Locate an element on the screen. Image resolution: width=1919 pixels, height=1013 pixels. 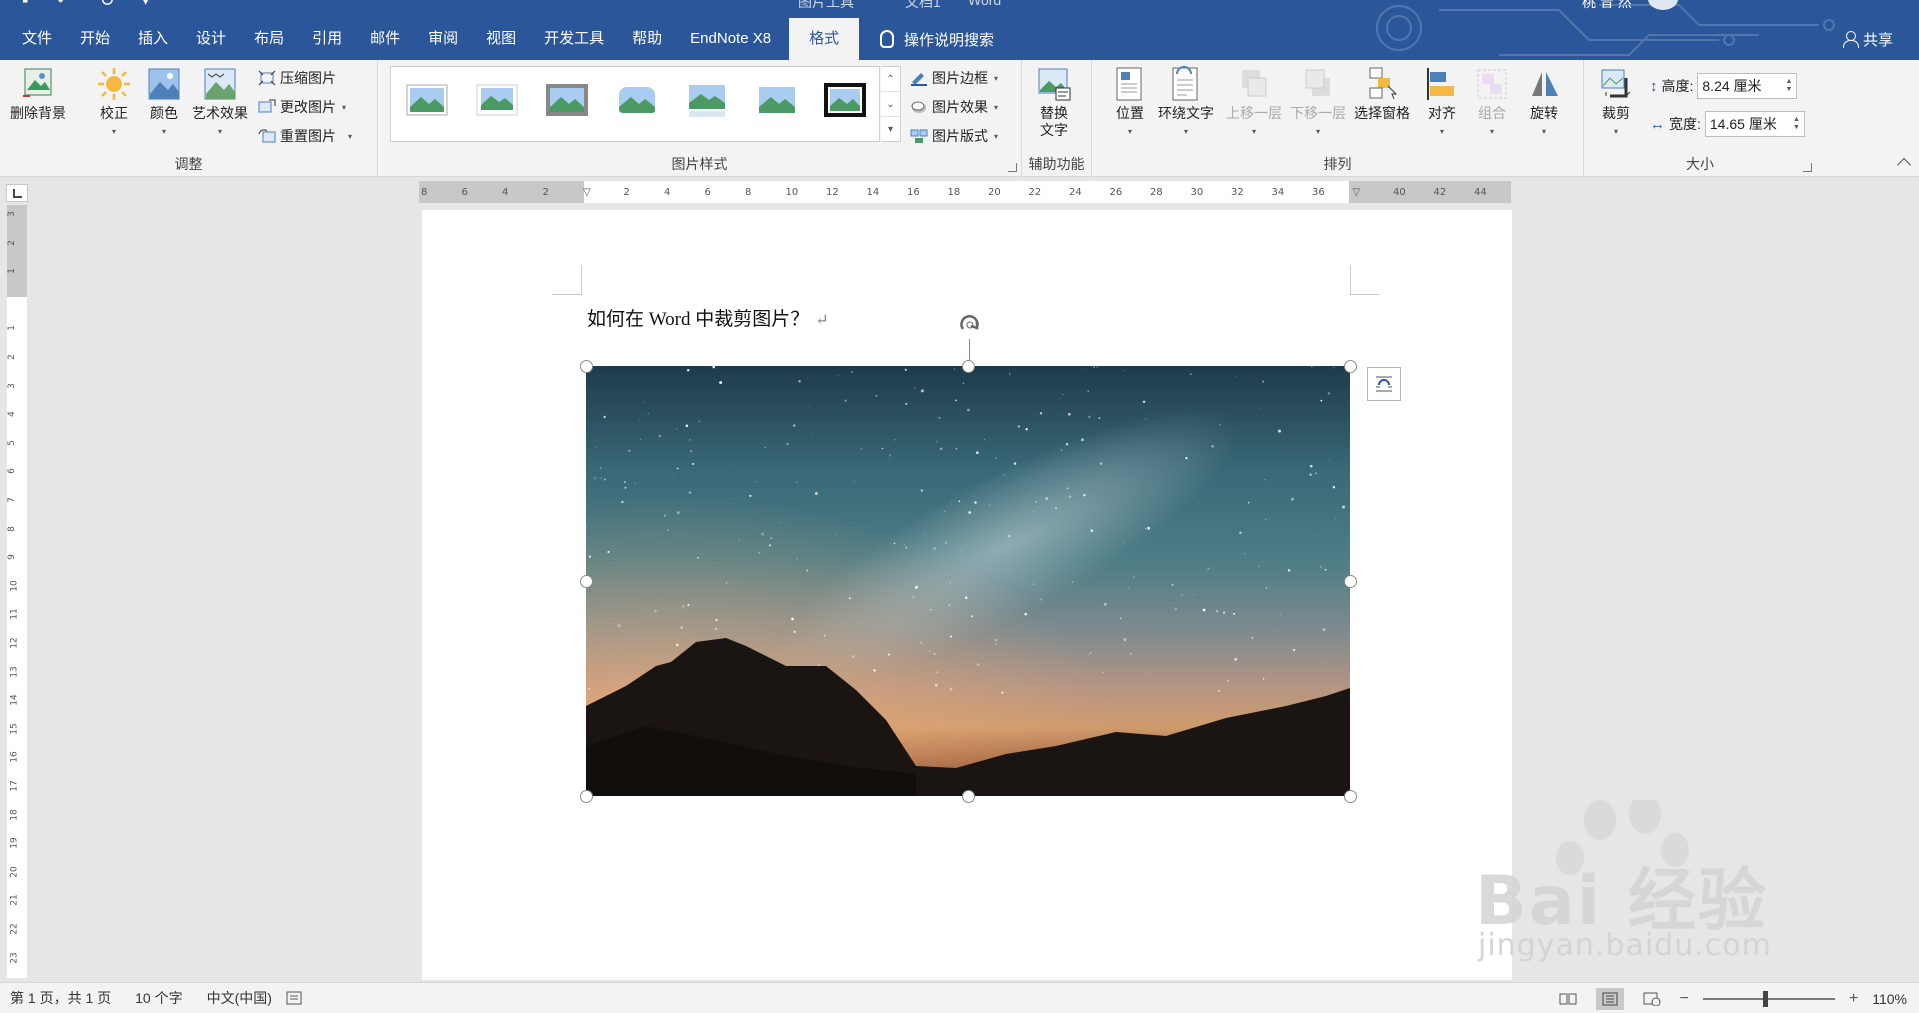
height-input: 8.24 厘米 ▲ ▼ is located at coordinates (1747, 86).